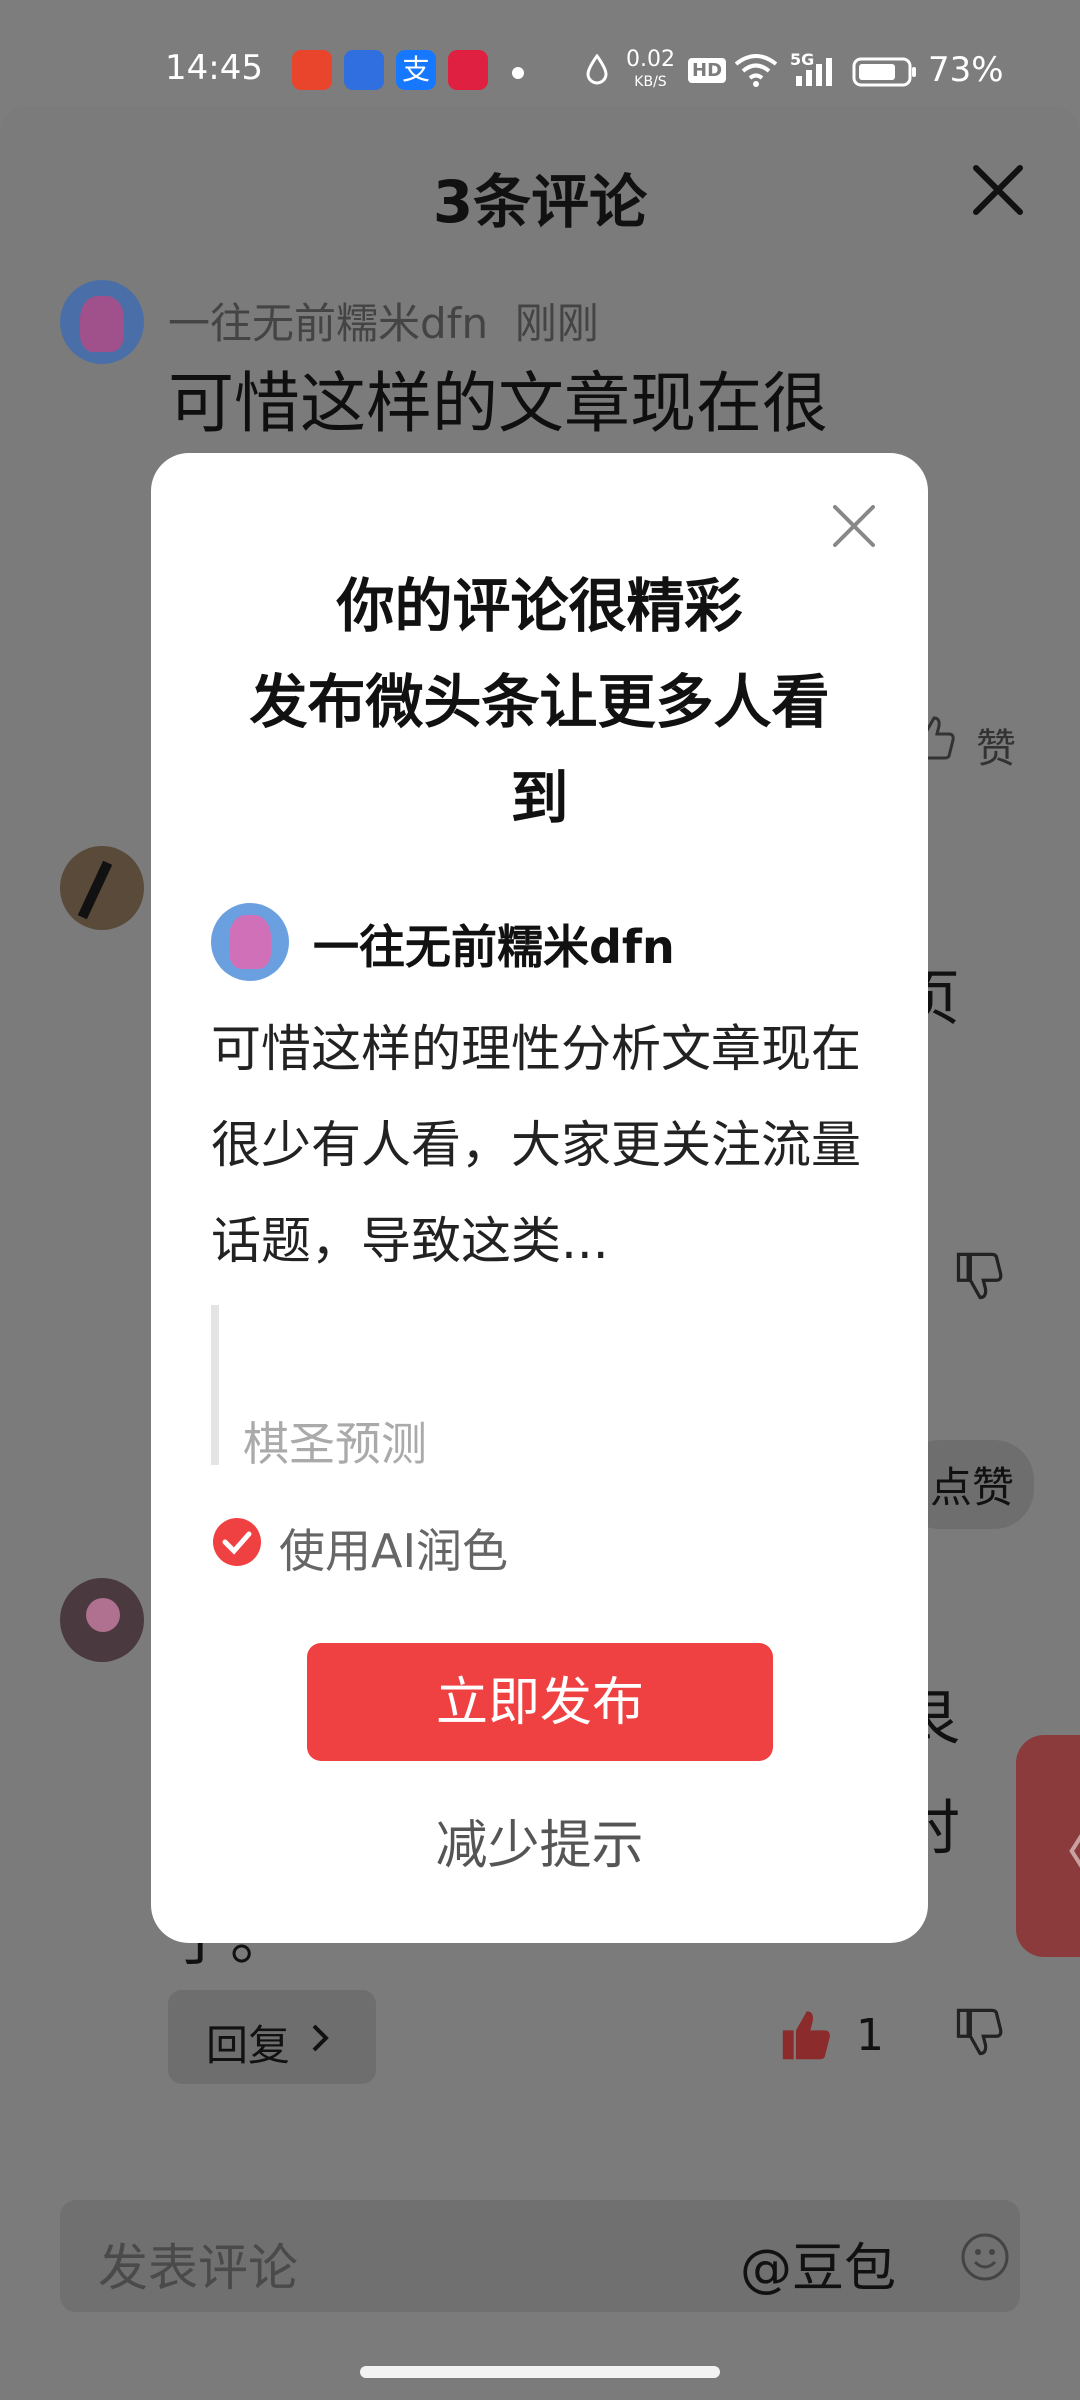 The width and height of the screenshot is (1080, 2400). I want to click on comment-input-bar: 发表评论 @豆包, so click(540, 2256).